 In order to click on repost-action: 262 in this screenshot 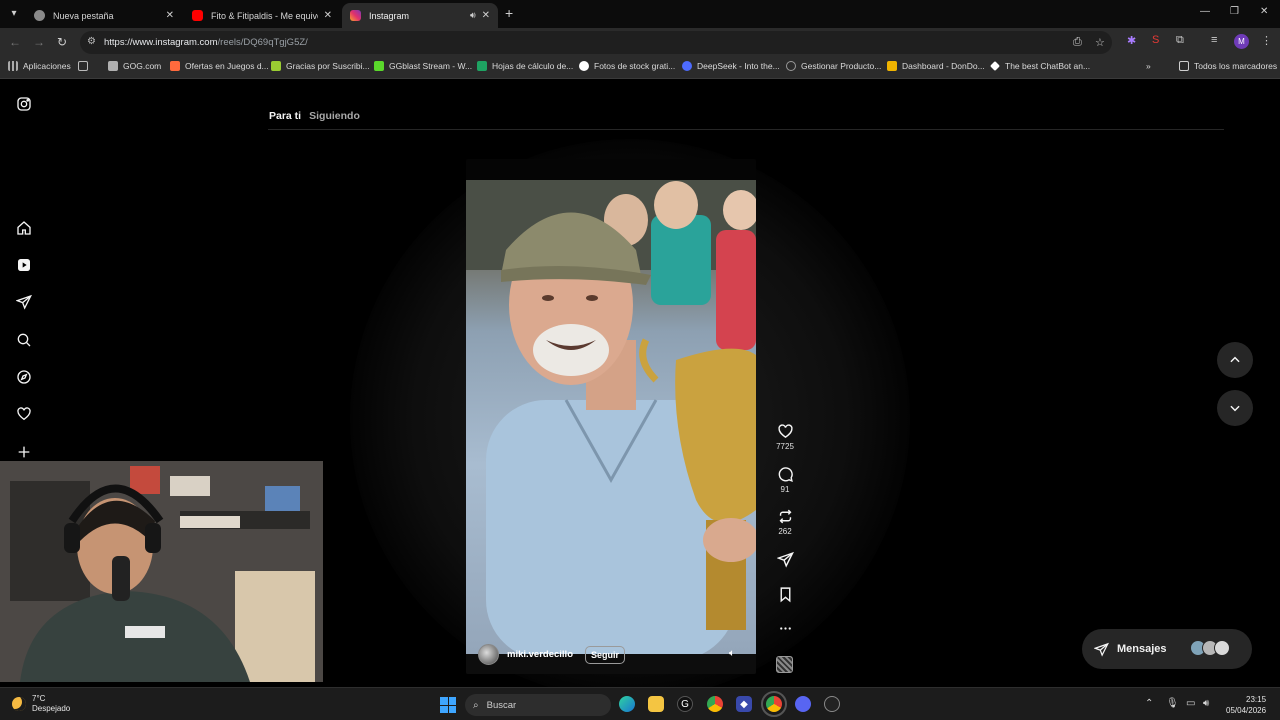, I will do `click(785, 522)`.